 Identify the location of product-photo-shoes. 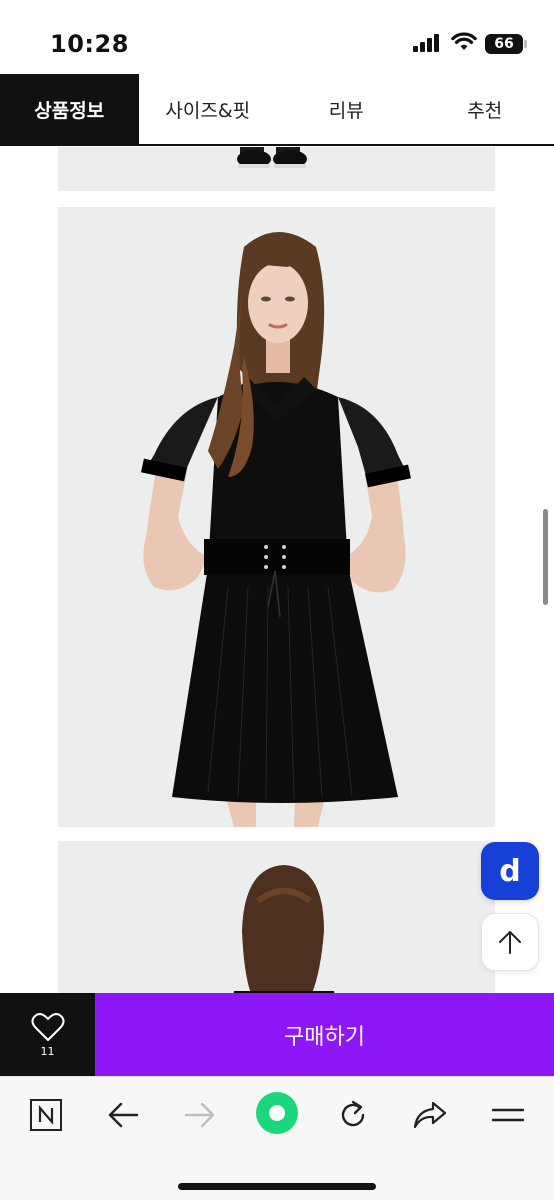
(276, 169).